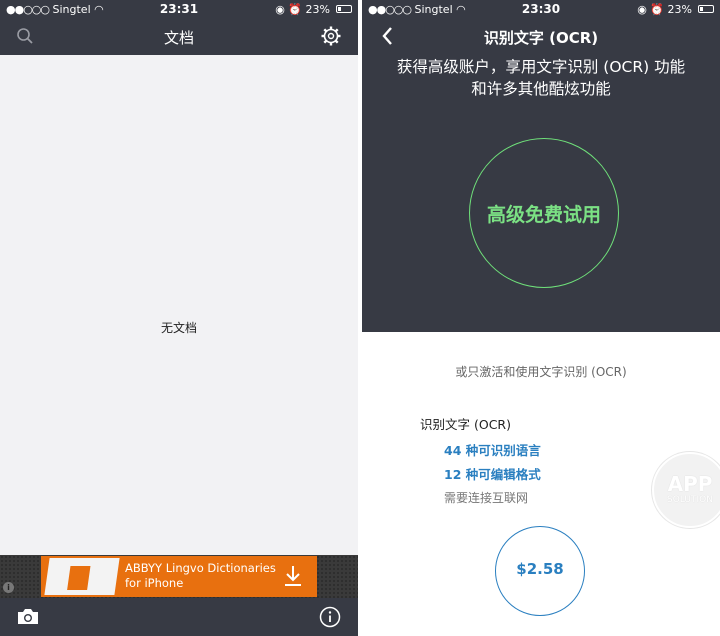  I want to click on price-label: $2.58, so click(540, 569).